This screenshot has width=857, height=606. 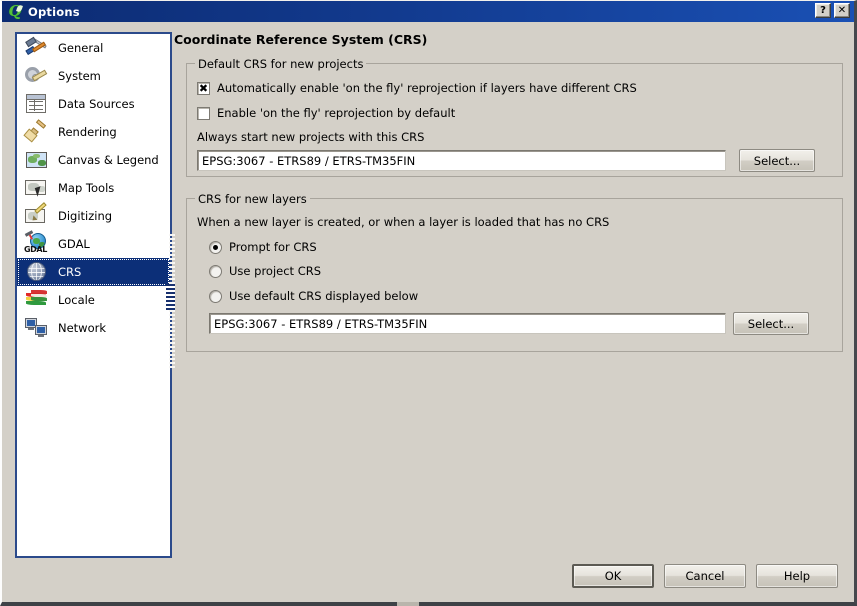 I want to click on sidebar-item-network: Network, so click(x=93, y=328).